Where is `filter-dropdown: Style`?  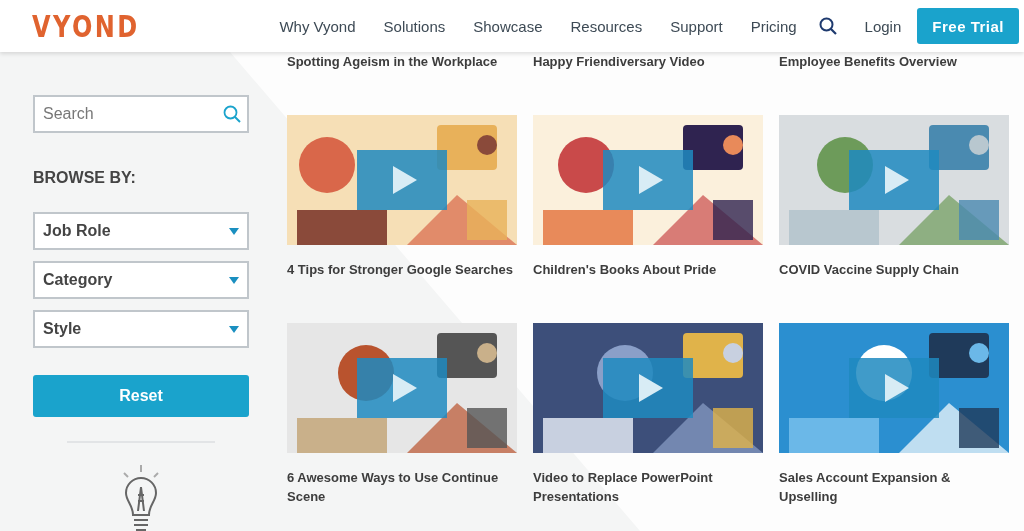
filter-dropdown: Style is located at coordinates (141, 329).